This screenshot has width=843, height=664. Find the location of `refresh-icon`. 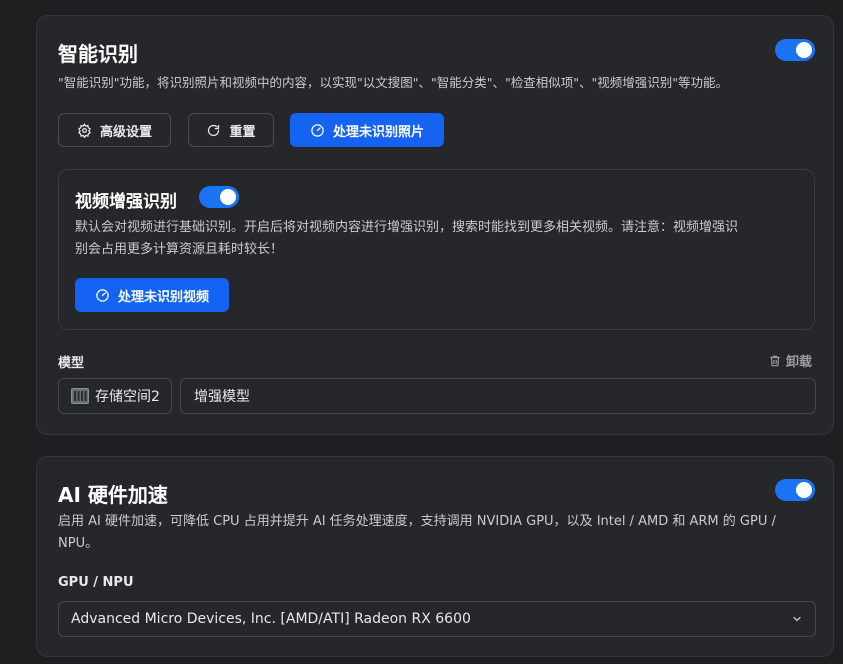

refresh-icon is located at coordinates (214, 130).